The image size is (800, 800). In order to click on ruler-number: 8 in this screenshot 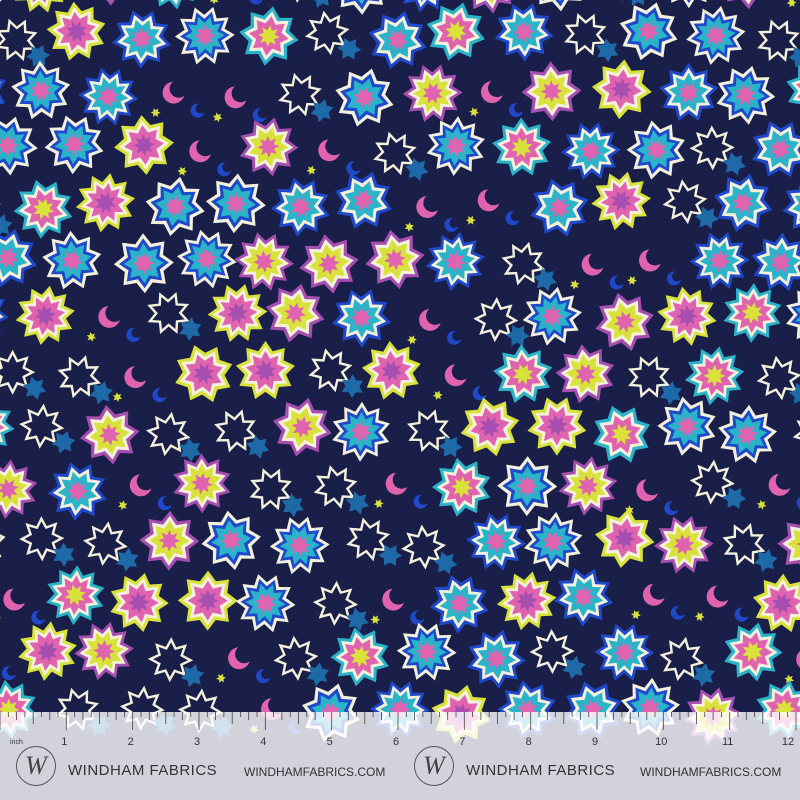, I will do `click(528, 742)`.